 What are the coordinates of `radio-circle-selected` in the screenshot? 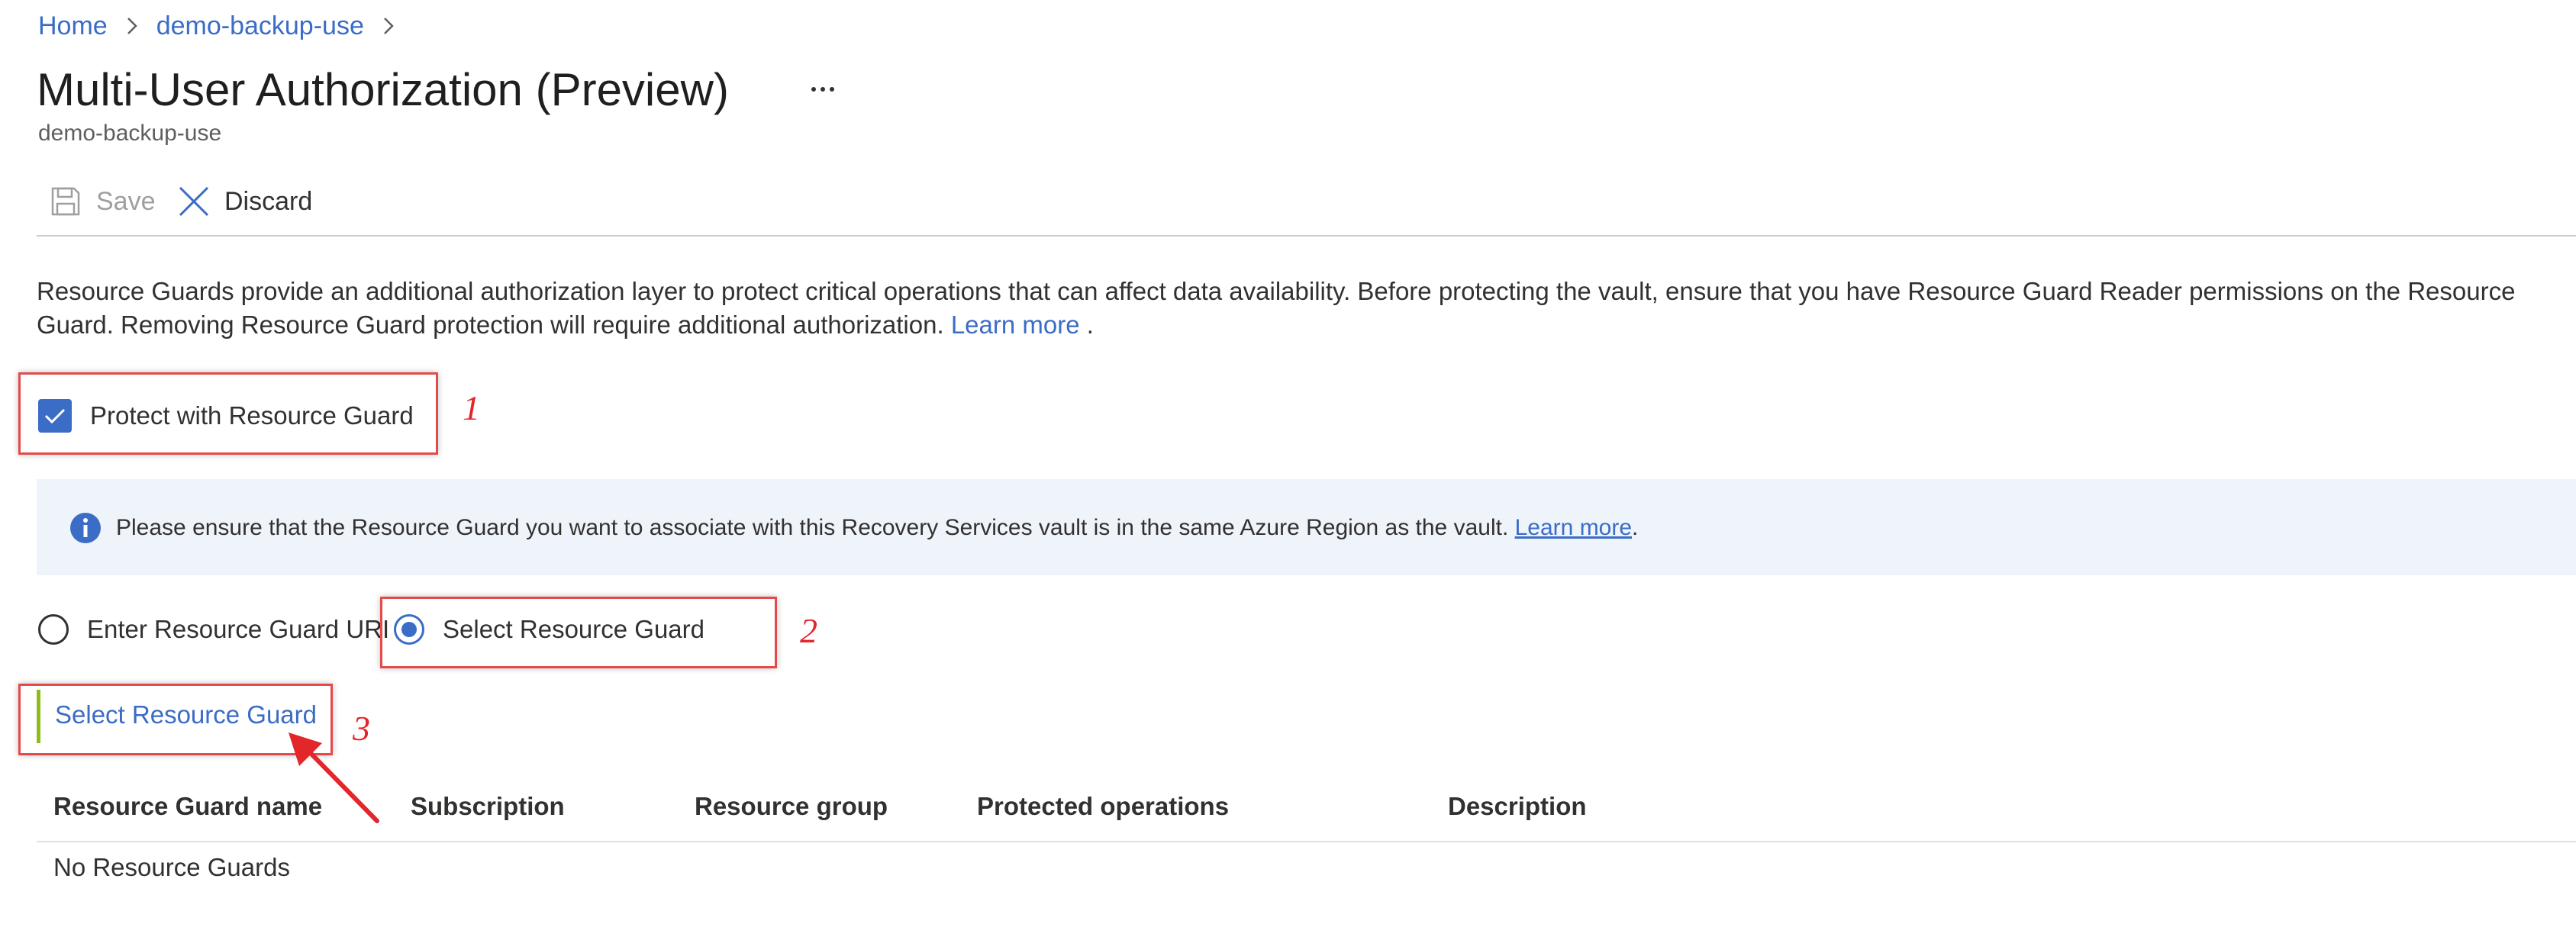 It's located at (409, 629).